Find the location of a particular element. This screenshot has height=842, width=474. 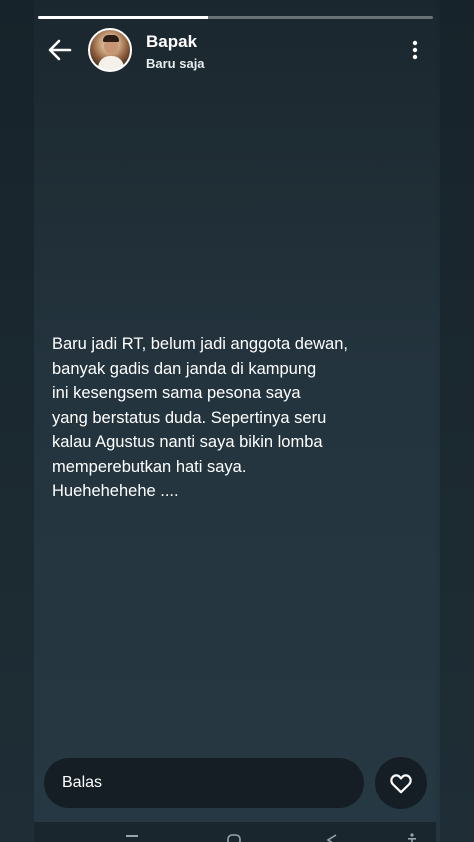

heart-outline-icon is located at coordinates (401, 784).